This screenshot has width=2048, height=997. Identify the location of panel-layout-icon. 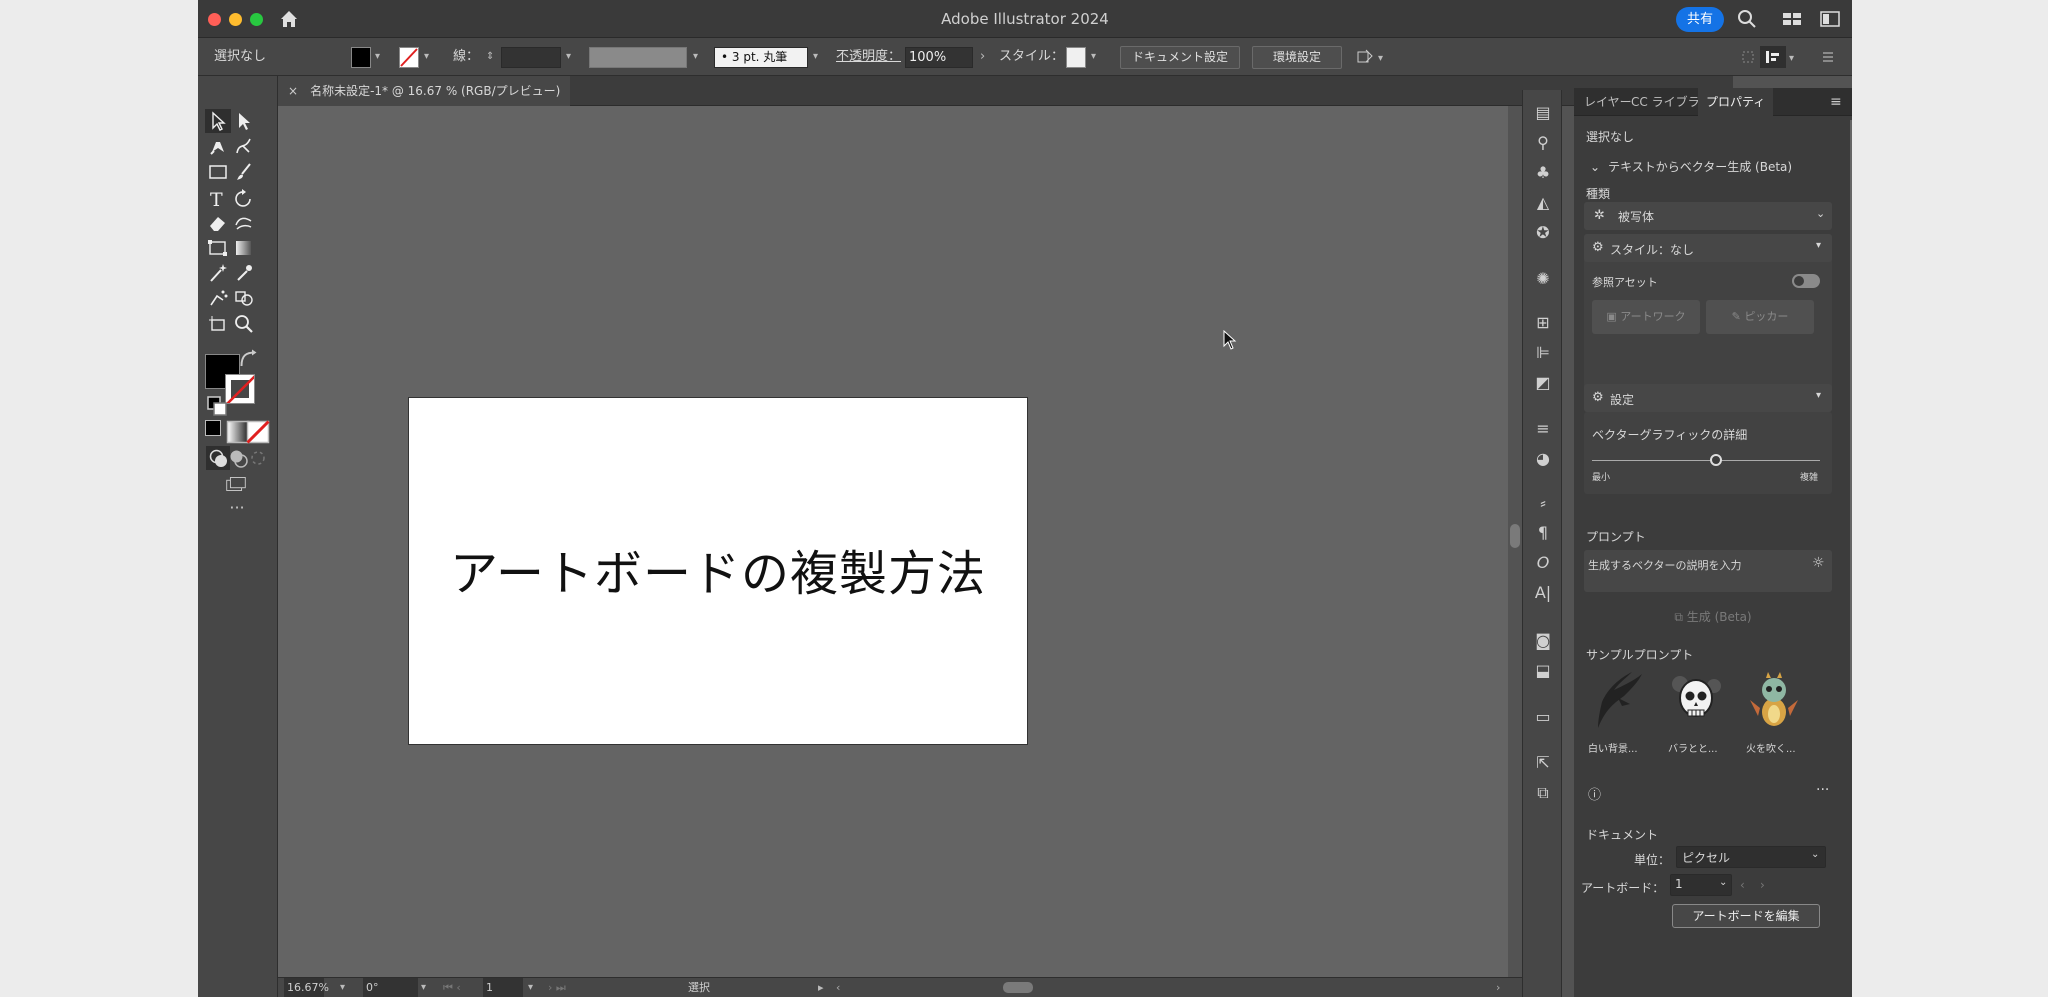
(1830, 19).